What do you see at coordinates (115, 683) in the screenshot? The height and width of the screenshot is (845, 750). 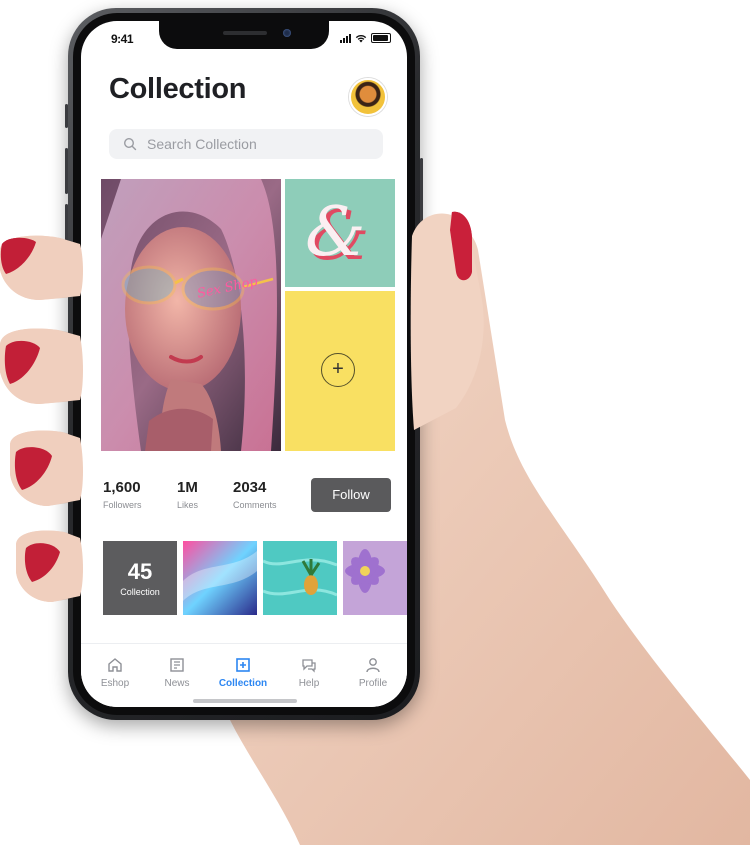 I see `tab-label: Eshop` at bounding box center [115, 683].